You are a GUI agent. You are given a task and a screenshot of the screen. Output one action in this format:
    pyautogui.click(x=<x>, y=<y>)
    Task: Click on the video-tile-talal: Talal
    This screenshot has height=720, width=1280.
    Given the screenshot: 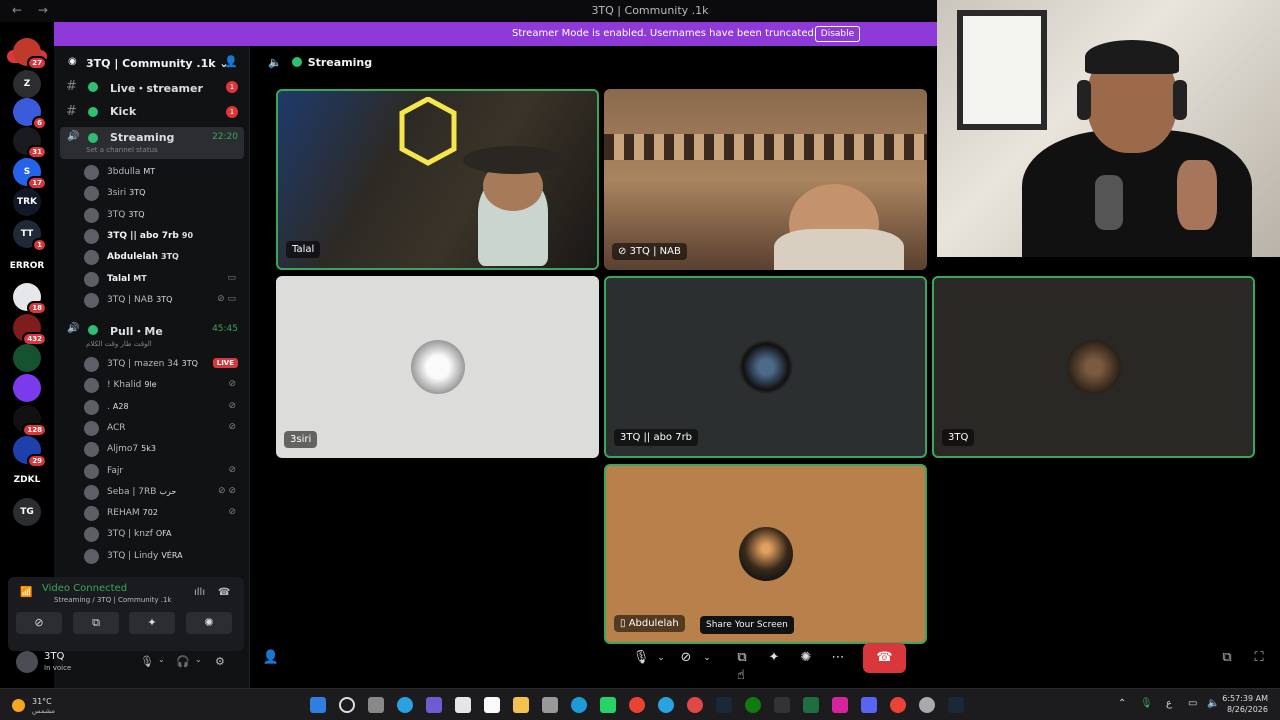 What is the action you would take?
    pyautogui.click(x=437, y=179)
    